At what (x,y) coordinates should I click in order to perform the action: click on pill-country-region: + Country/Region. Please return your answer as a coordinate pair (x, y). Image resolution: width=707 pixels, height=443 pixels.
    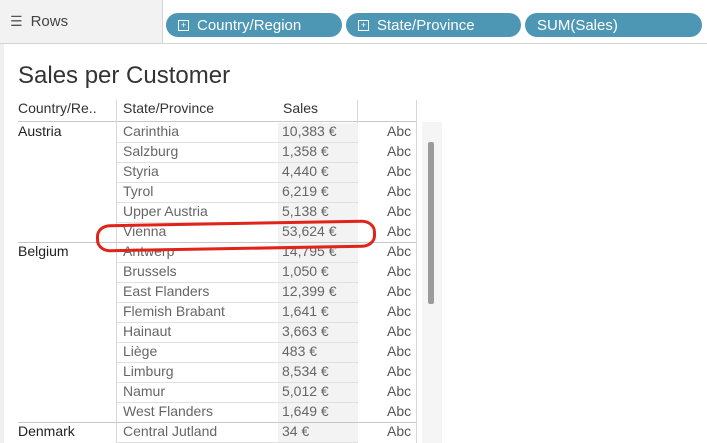
    Looking at the image, I should click on (254, 25).